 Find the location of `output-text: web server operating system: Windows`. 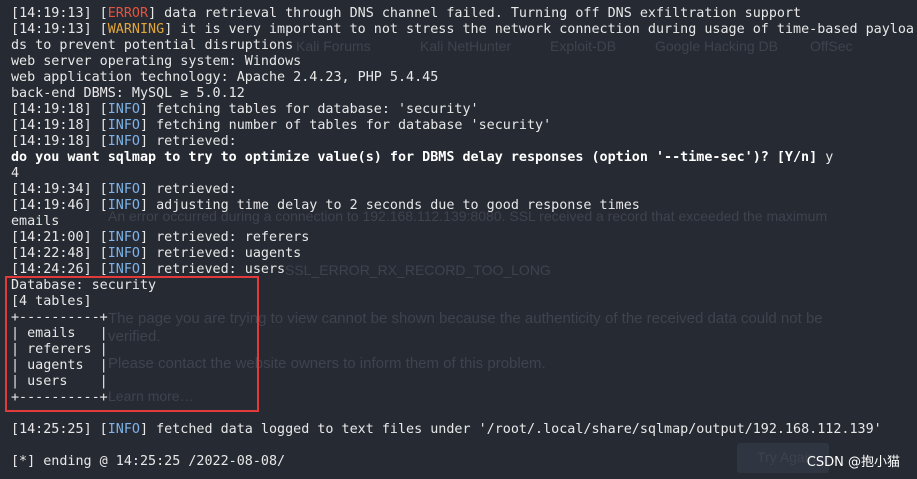

output-text: web server operating system: Windows is located at coordinates (156, 61).